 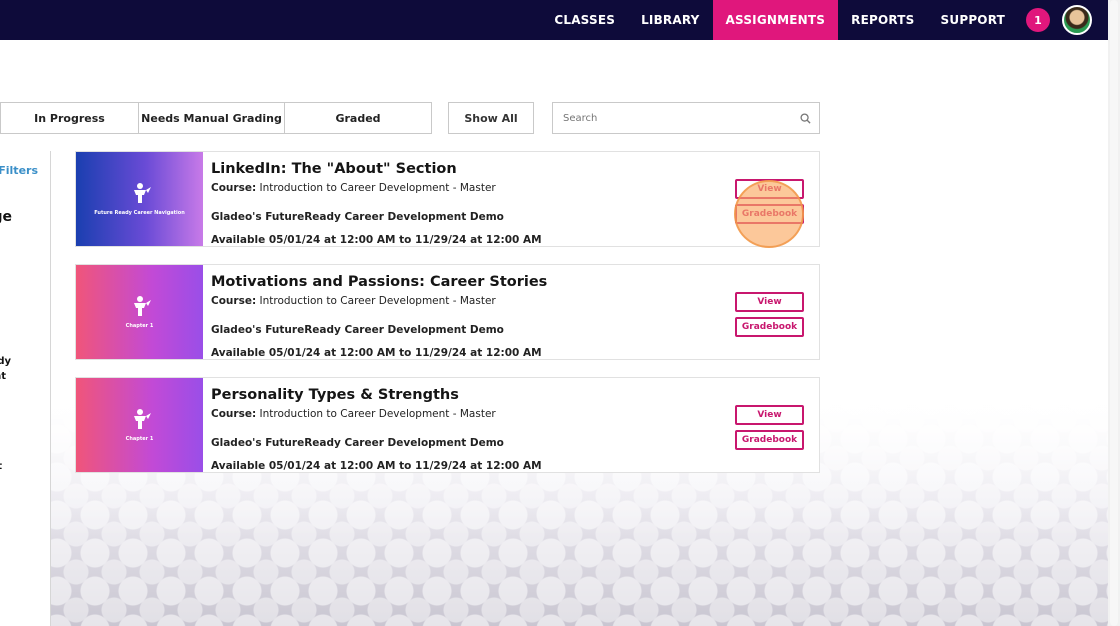 I want to click on assignment-title: Personality Types & Strengths, so click(x=335, y=395).